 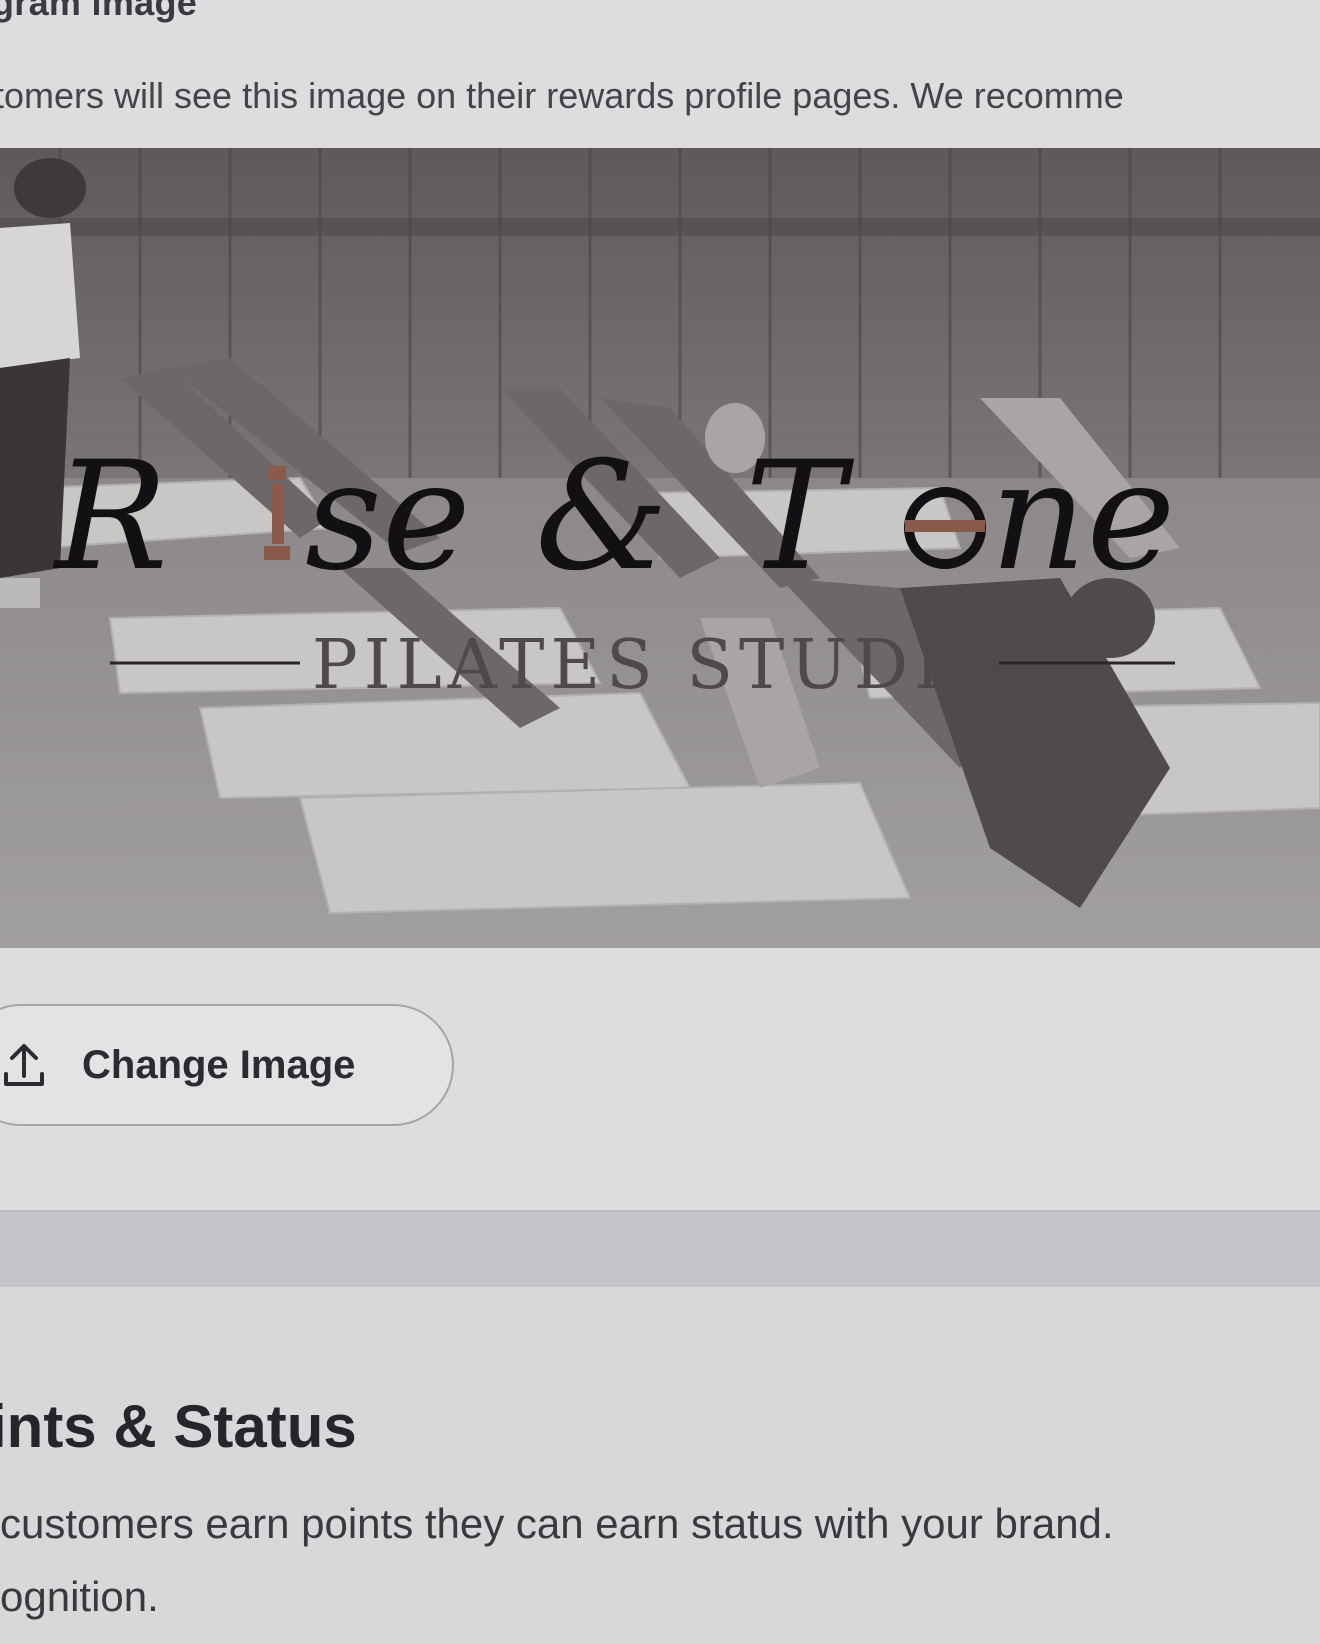 I want to click on svg-text: PILATES STUDIO, so click(x=660, y=665).